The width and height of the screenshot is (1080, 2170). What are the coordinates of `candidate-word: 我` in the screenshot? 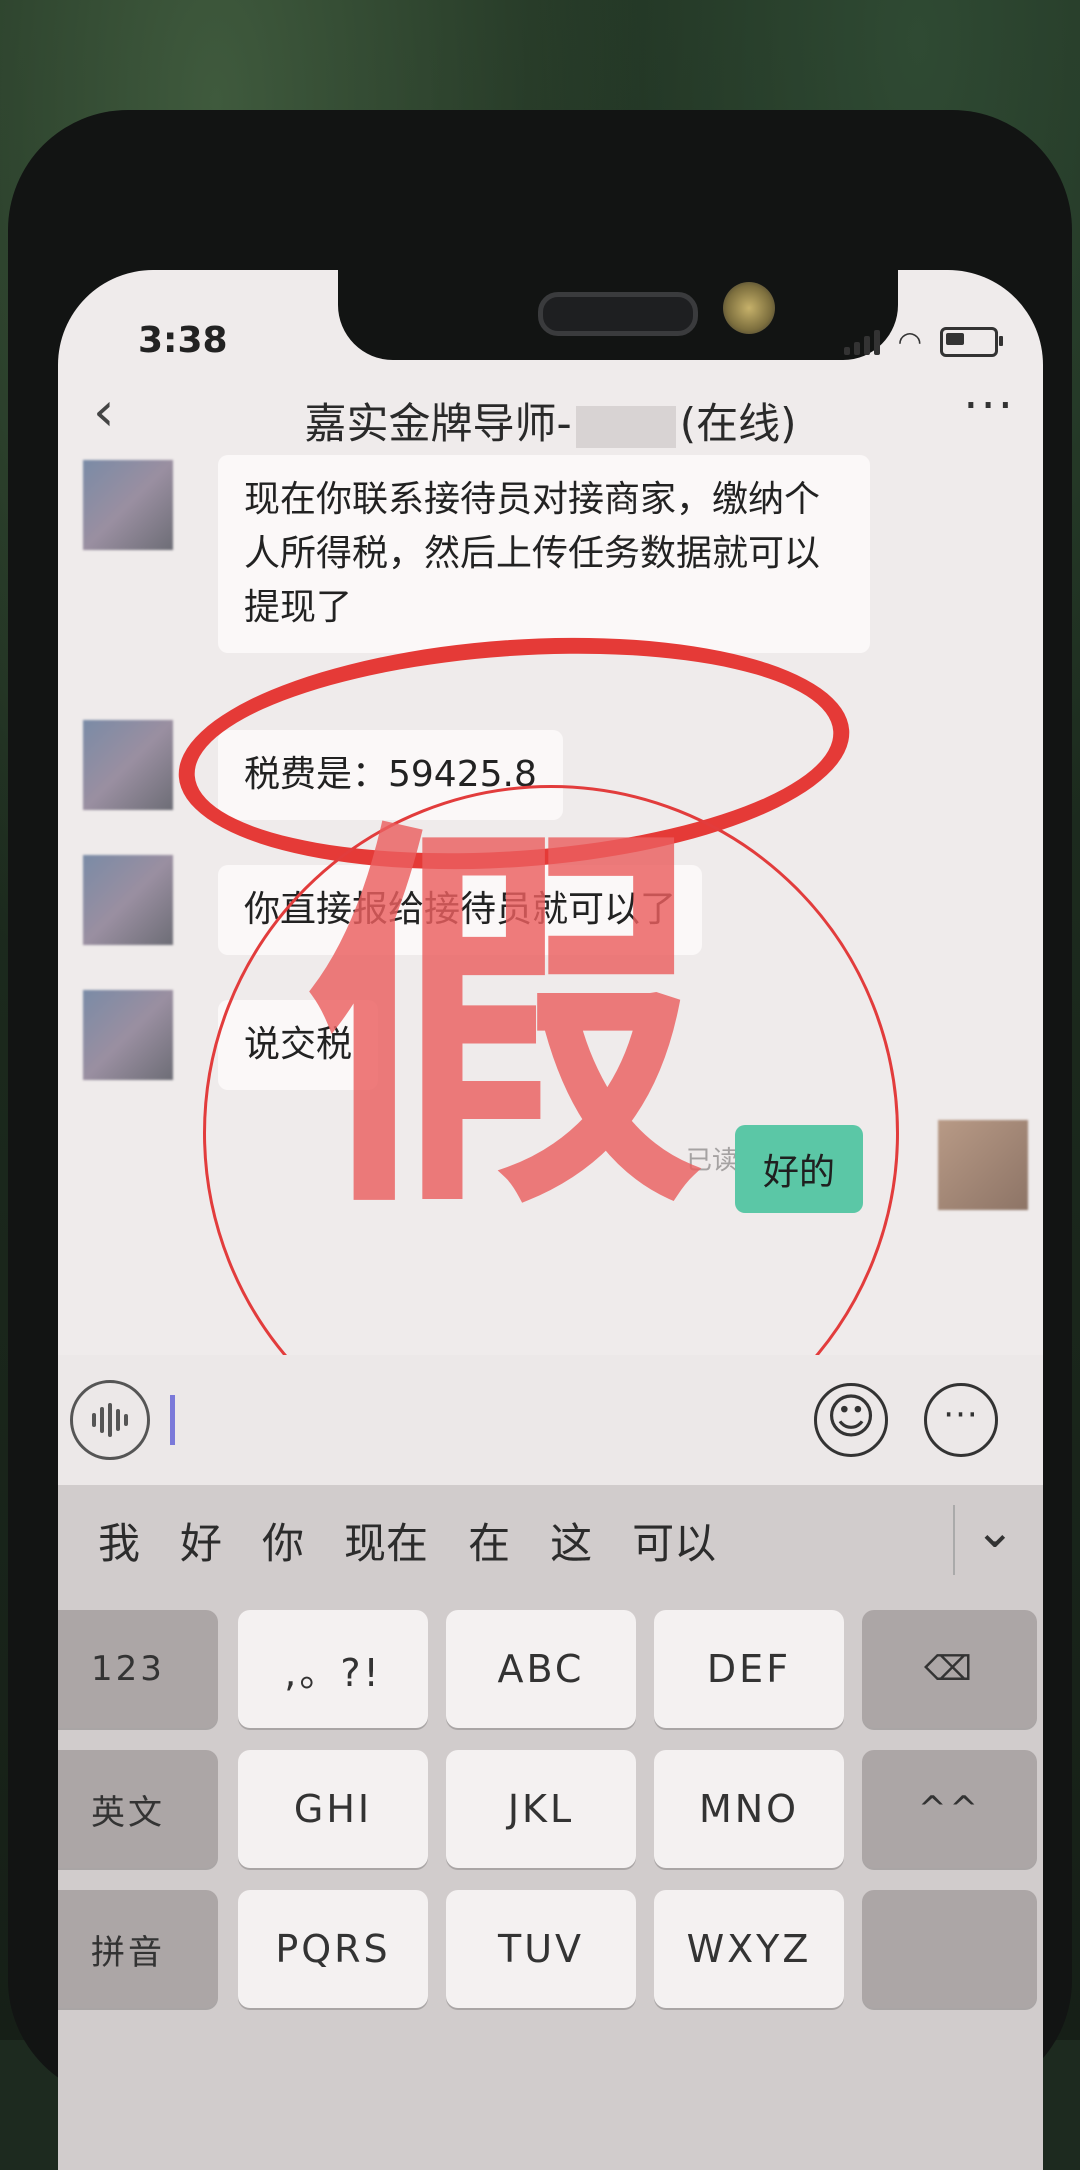 It's located at (119, 1540).